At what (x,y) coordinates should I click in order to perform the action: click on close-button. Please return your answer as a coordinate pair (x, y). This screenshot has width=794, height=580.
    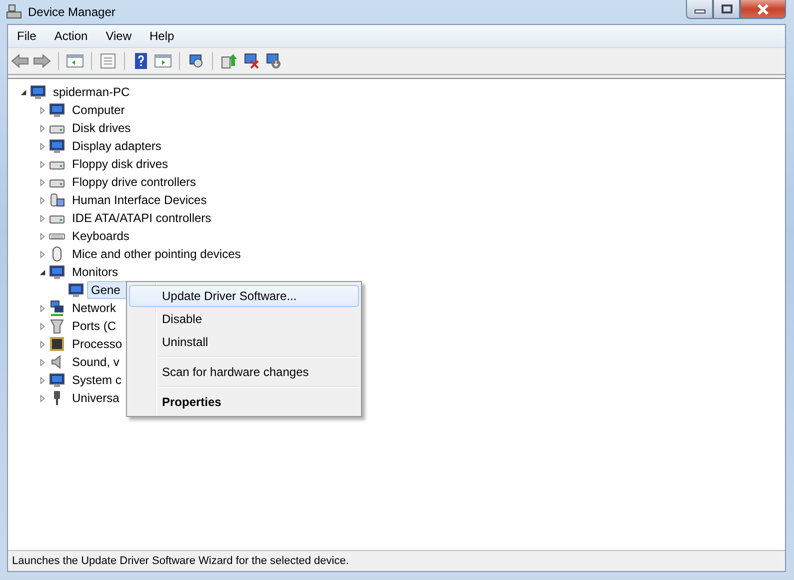
    Looking at the image, I should click on (763, 9).